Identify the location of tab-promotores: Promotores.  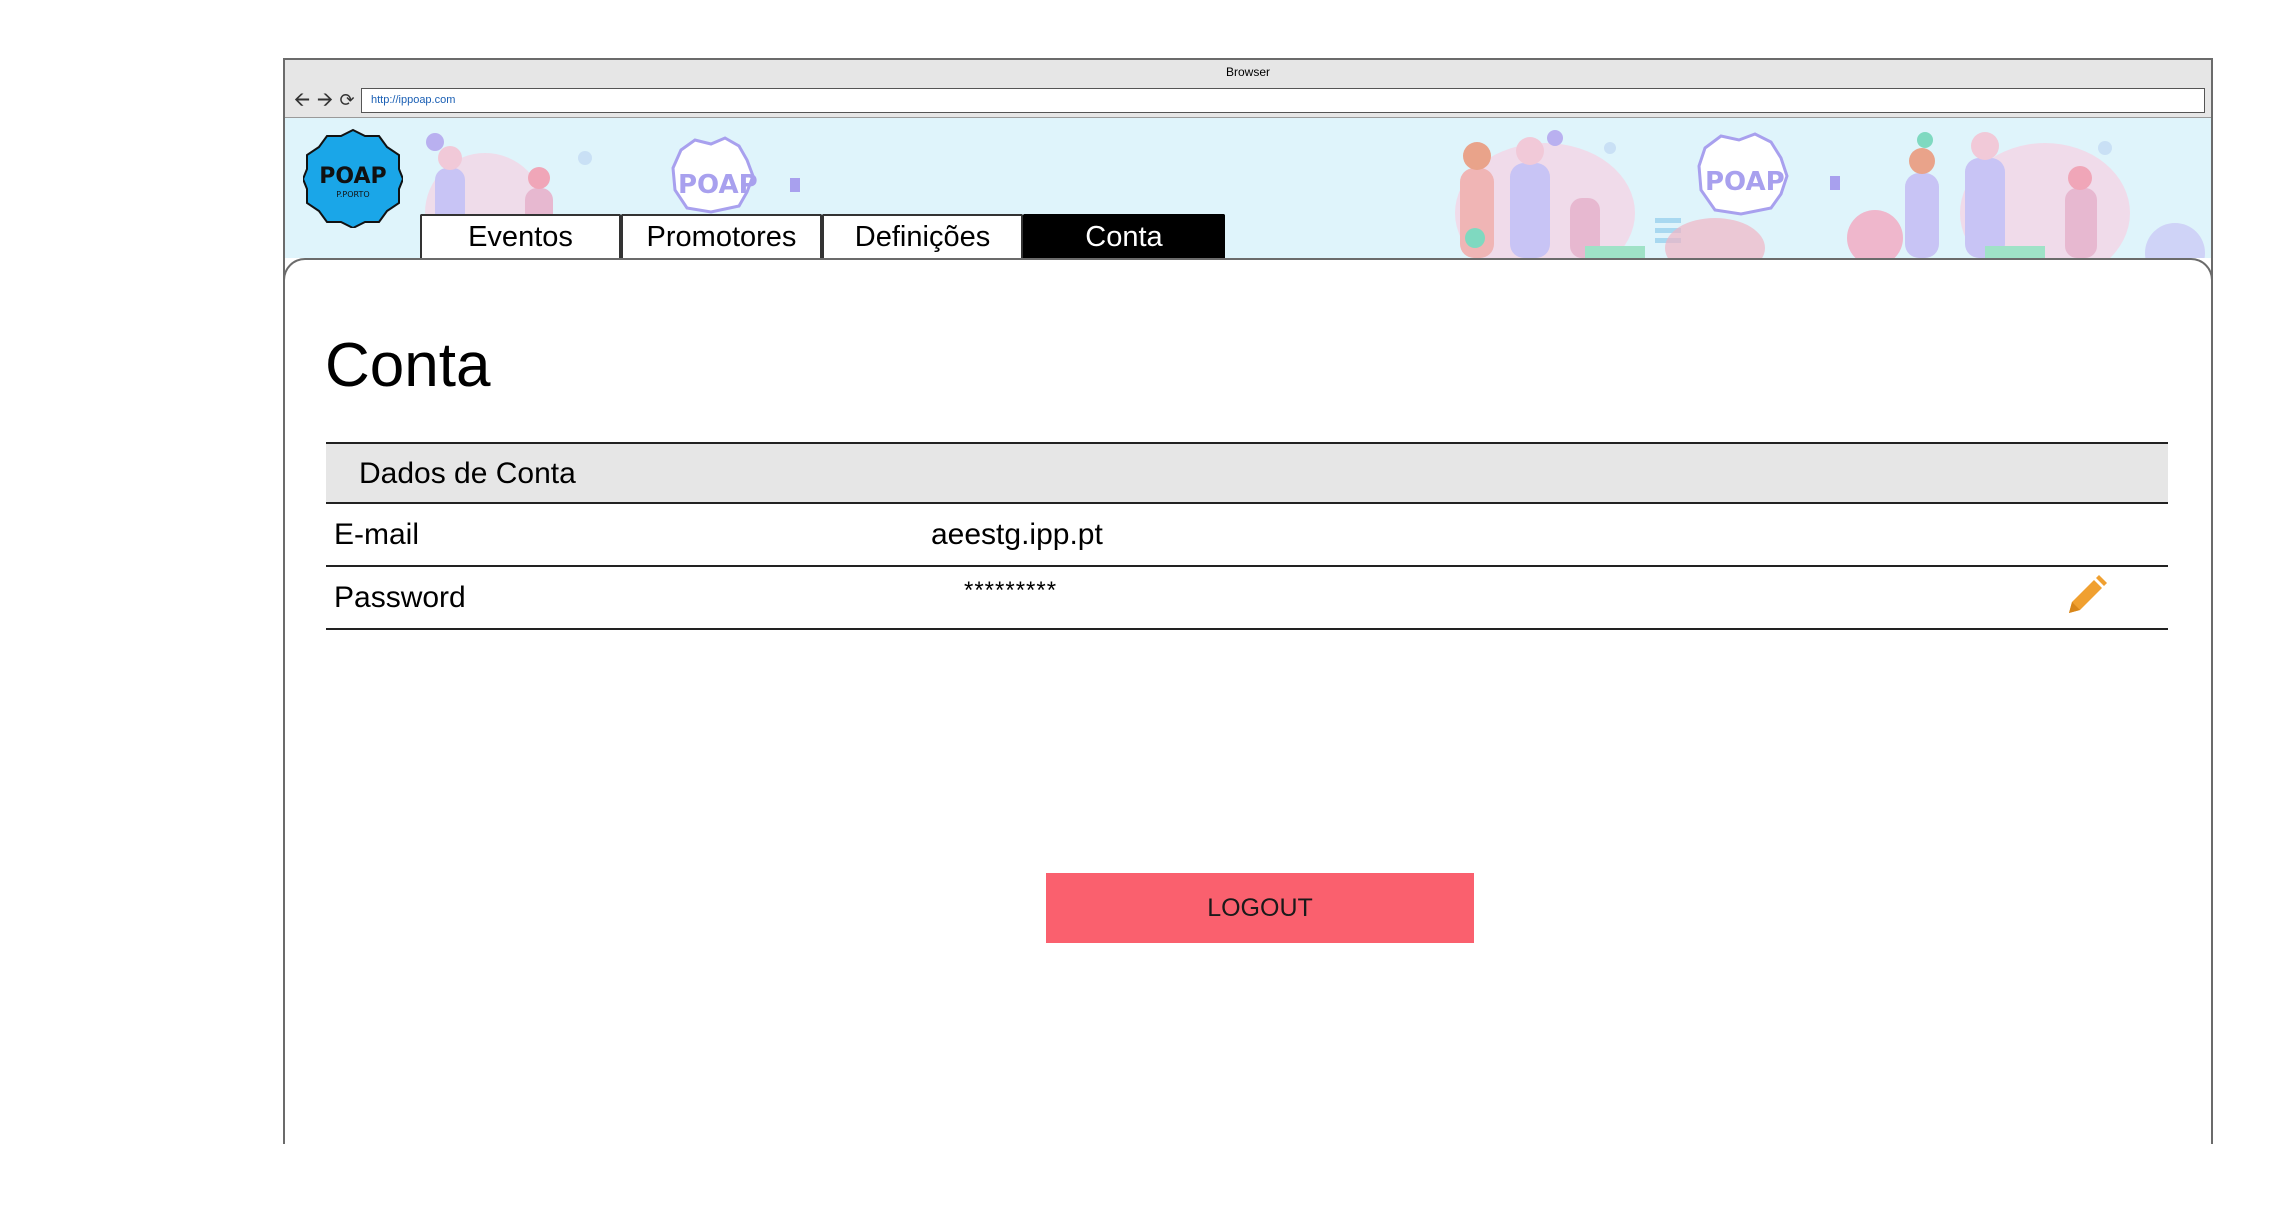
(721, 236).